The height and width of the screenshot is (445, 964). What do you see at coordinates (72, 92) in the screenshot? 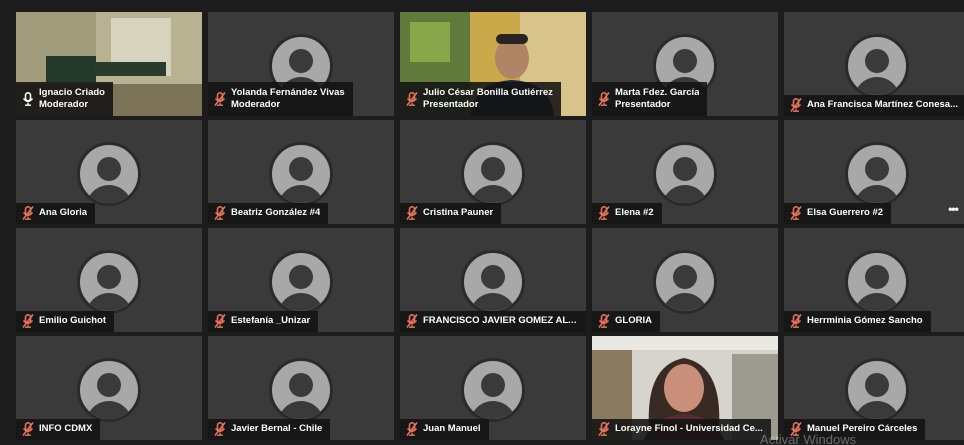
I see `participant-name: Ignacio Criado` at bounding box center [72, 92].